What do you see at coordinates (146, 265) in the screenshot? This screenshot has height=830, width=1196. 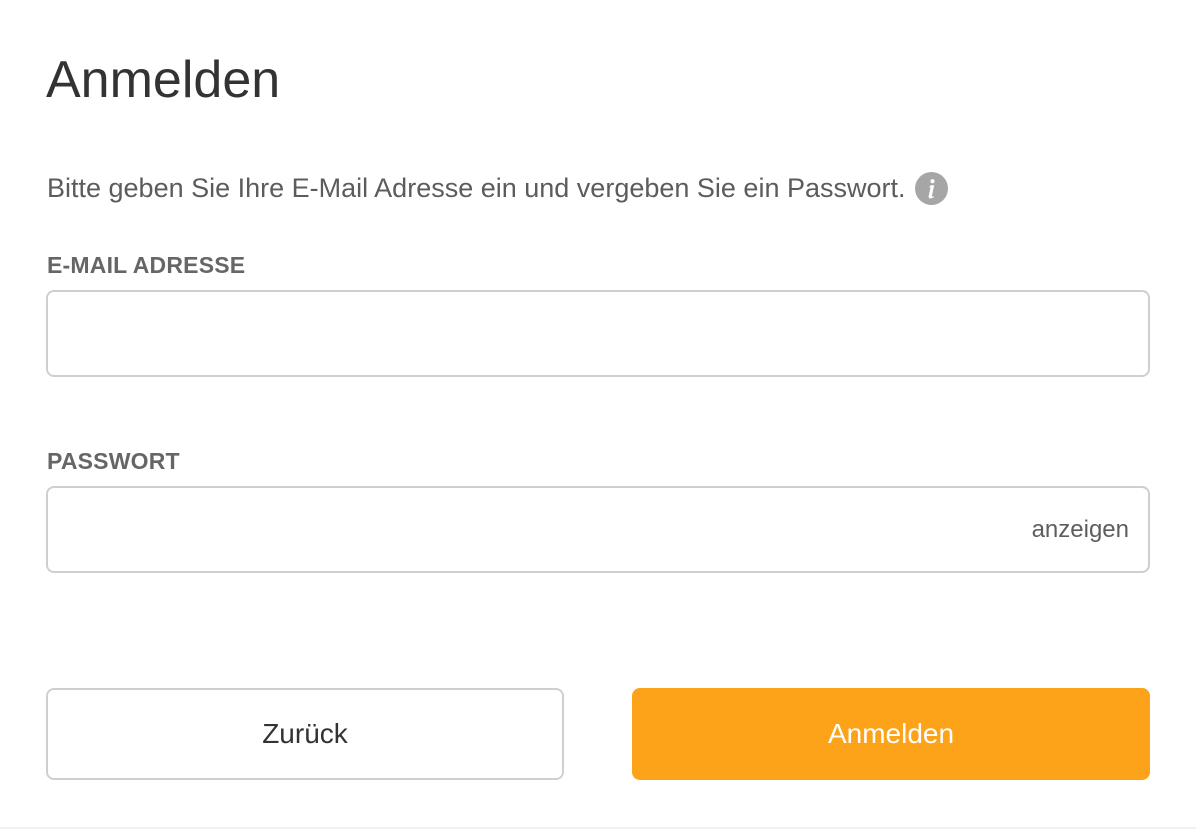 I see `email-label: E-MAIL ADRESSE` at bounding box center [146, 265].